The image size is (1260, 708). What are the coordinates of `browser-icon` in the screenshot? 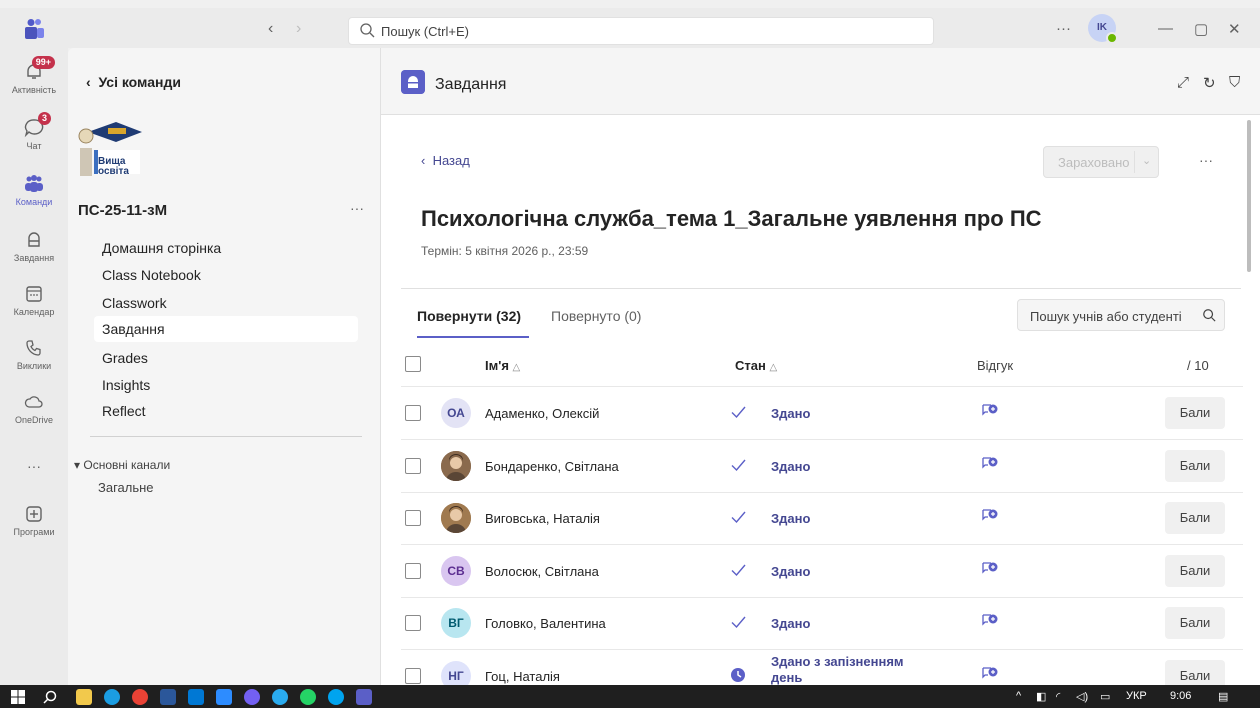 It's located at (336, 697).